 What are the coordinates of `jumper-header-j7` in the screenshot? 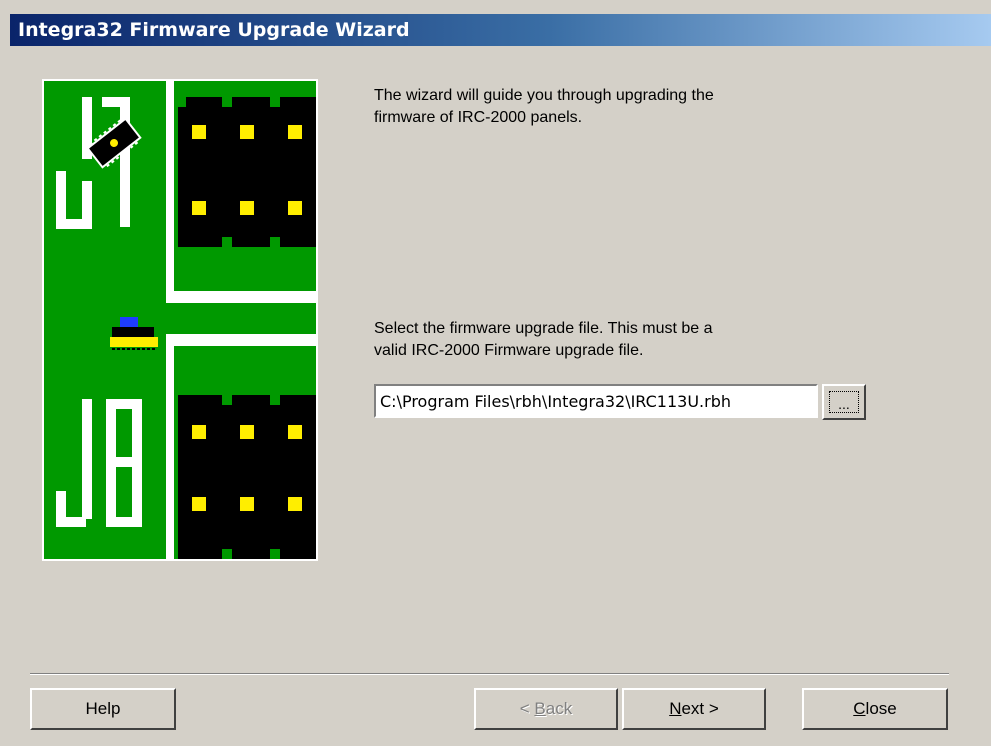 It's located at (247, 172).